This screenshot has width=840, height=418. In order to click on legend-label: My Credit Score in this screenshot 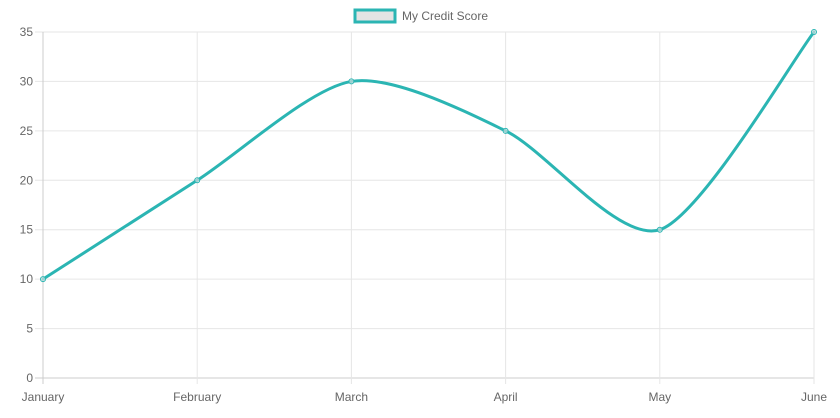, I will do `click(445, 16)`.